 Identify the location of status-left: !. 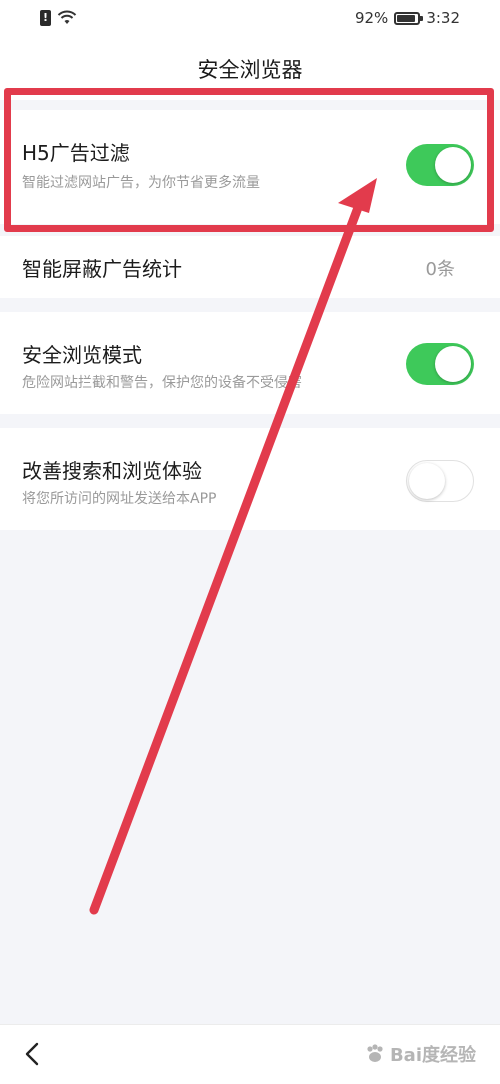
(58, 18).